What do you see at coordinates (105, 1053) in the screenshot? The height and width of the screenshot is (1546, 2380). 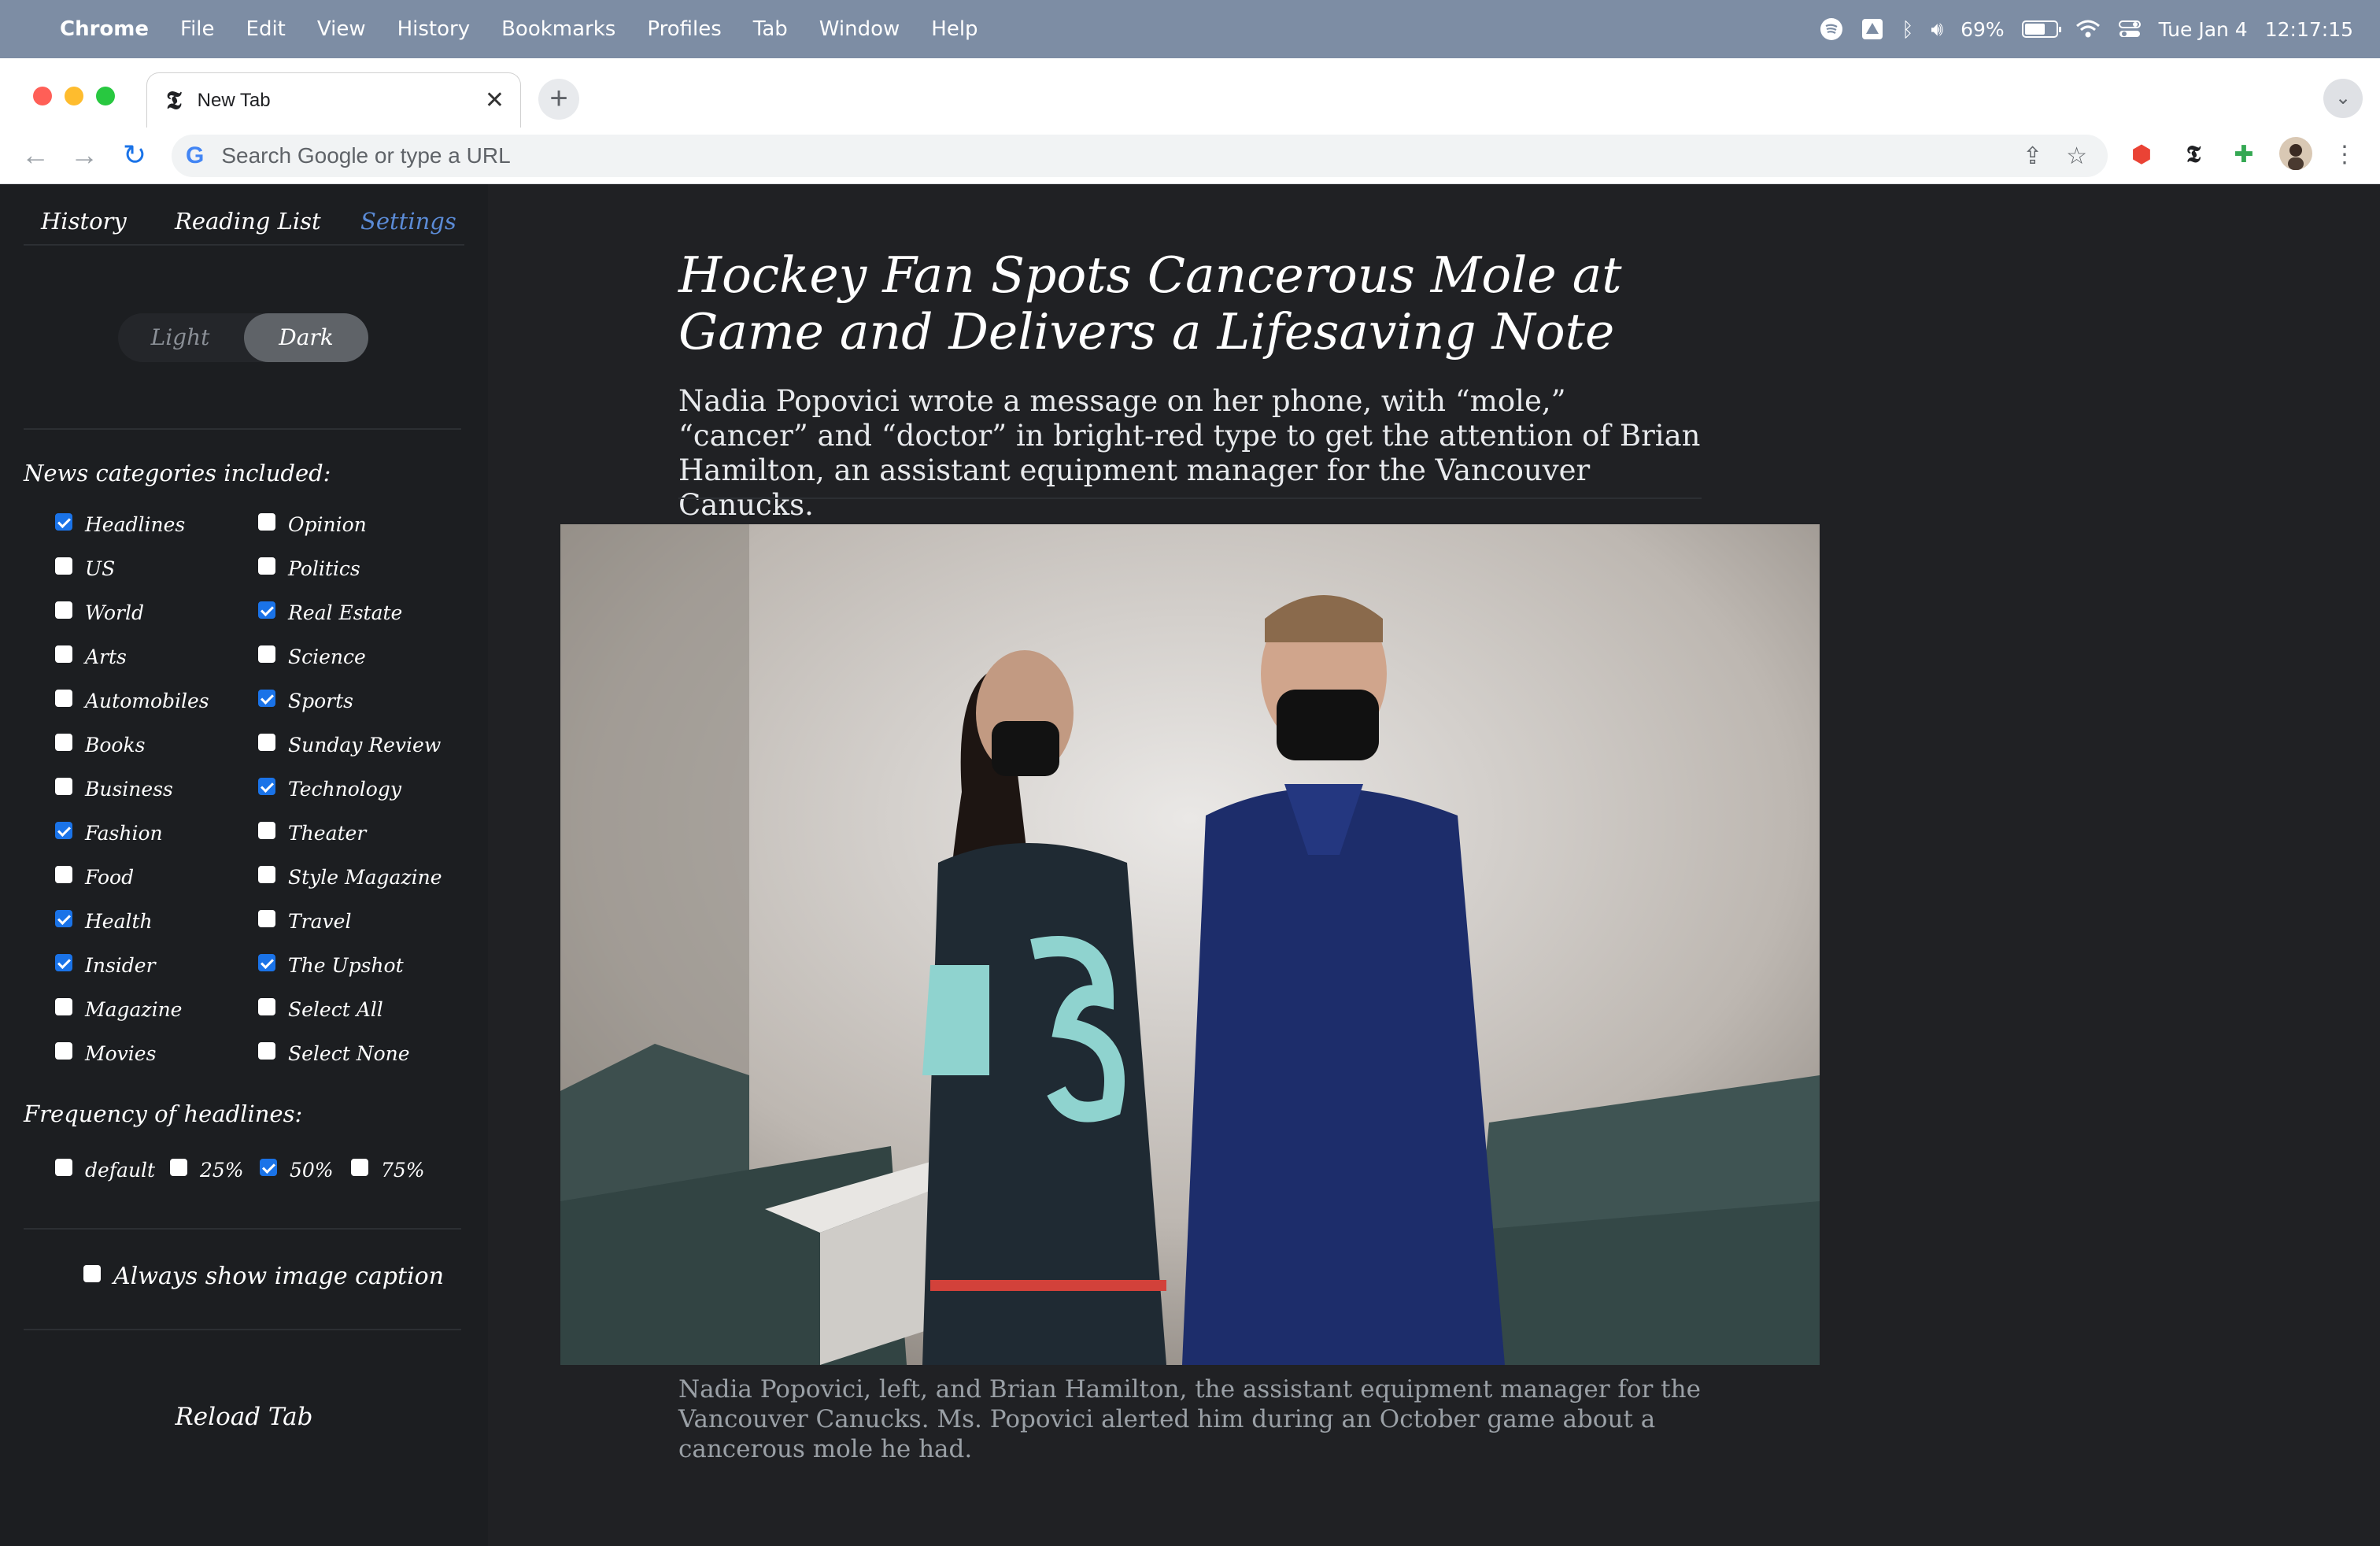 I see `category-option: Movies` at bounding box center [105, 1053].